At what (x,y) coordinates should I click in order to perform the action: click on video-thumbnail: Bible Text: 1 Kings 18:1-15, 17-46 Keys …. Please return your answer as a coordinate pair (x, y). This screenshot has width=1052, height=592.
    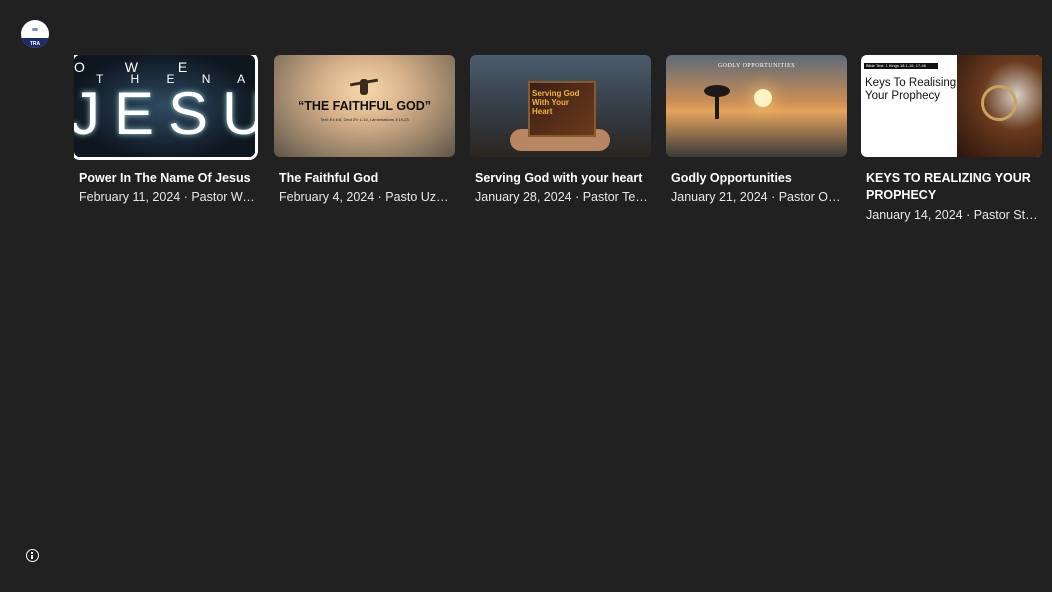
    Looking at the image, I should click on (951, 106).